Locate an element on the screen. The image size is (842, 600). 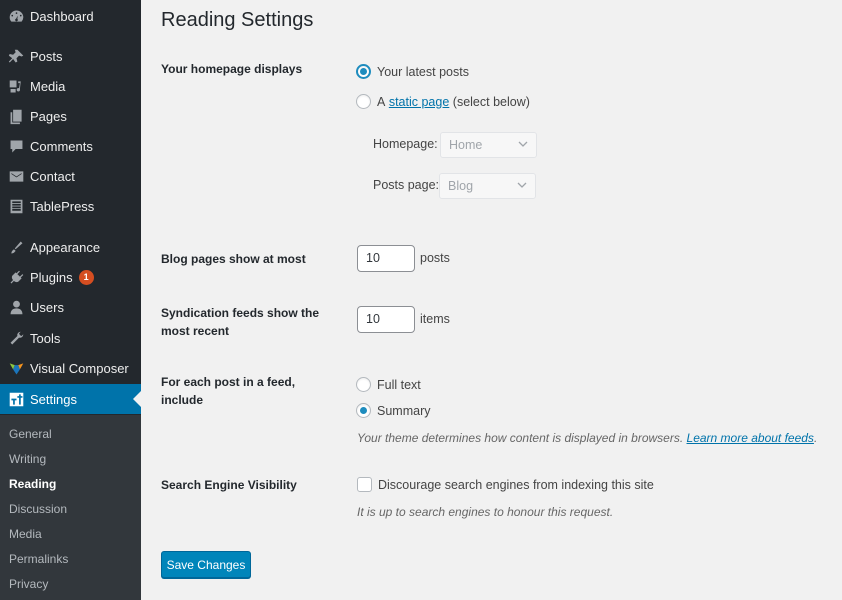
submenu-item-general: General is located at coordinates (30, 434).